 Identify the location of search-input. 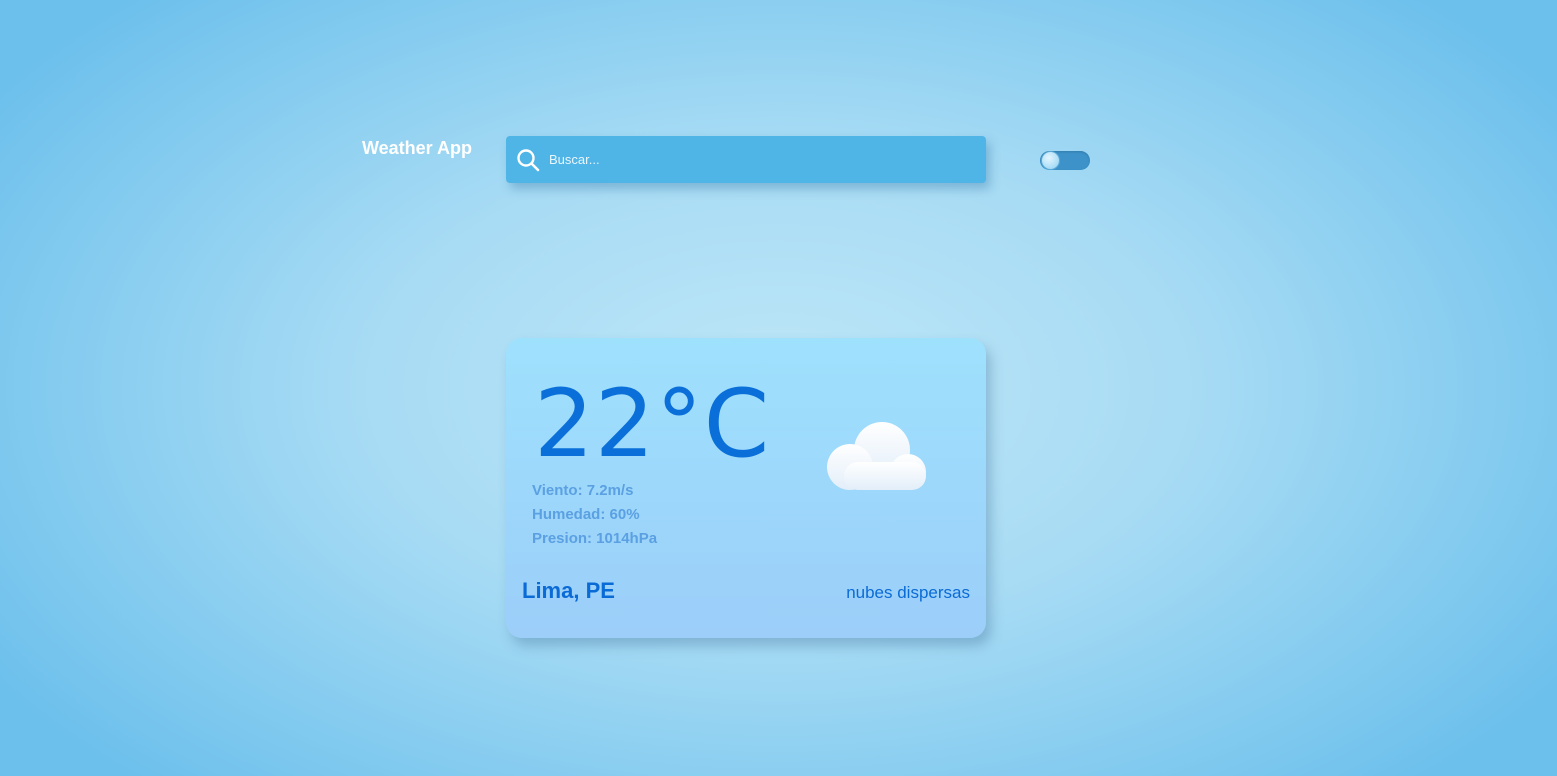
(749, 159).